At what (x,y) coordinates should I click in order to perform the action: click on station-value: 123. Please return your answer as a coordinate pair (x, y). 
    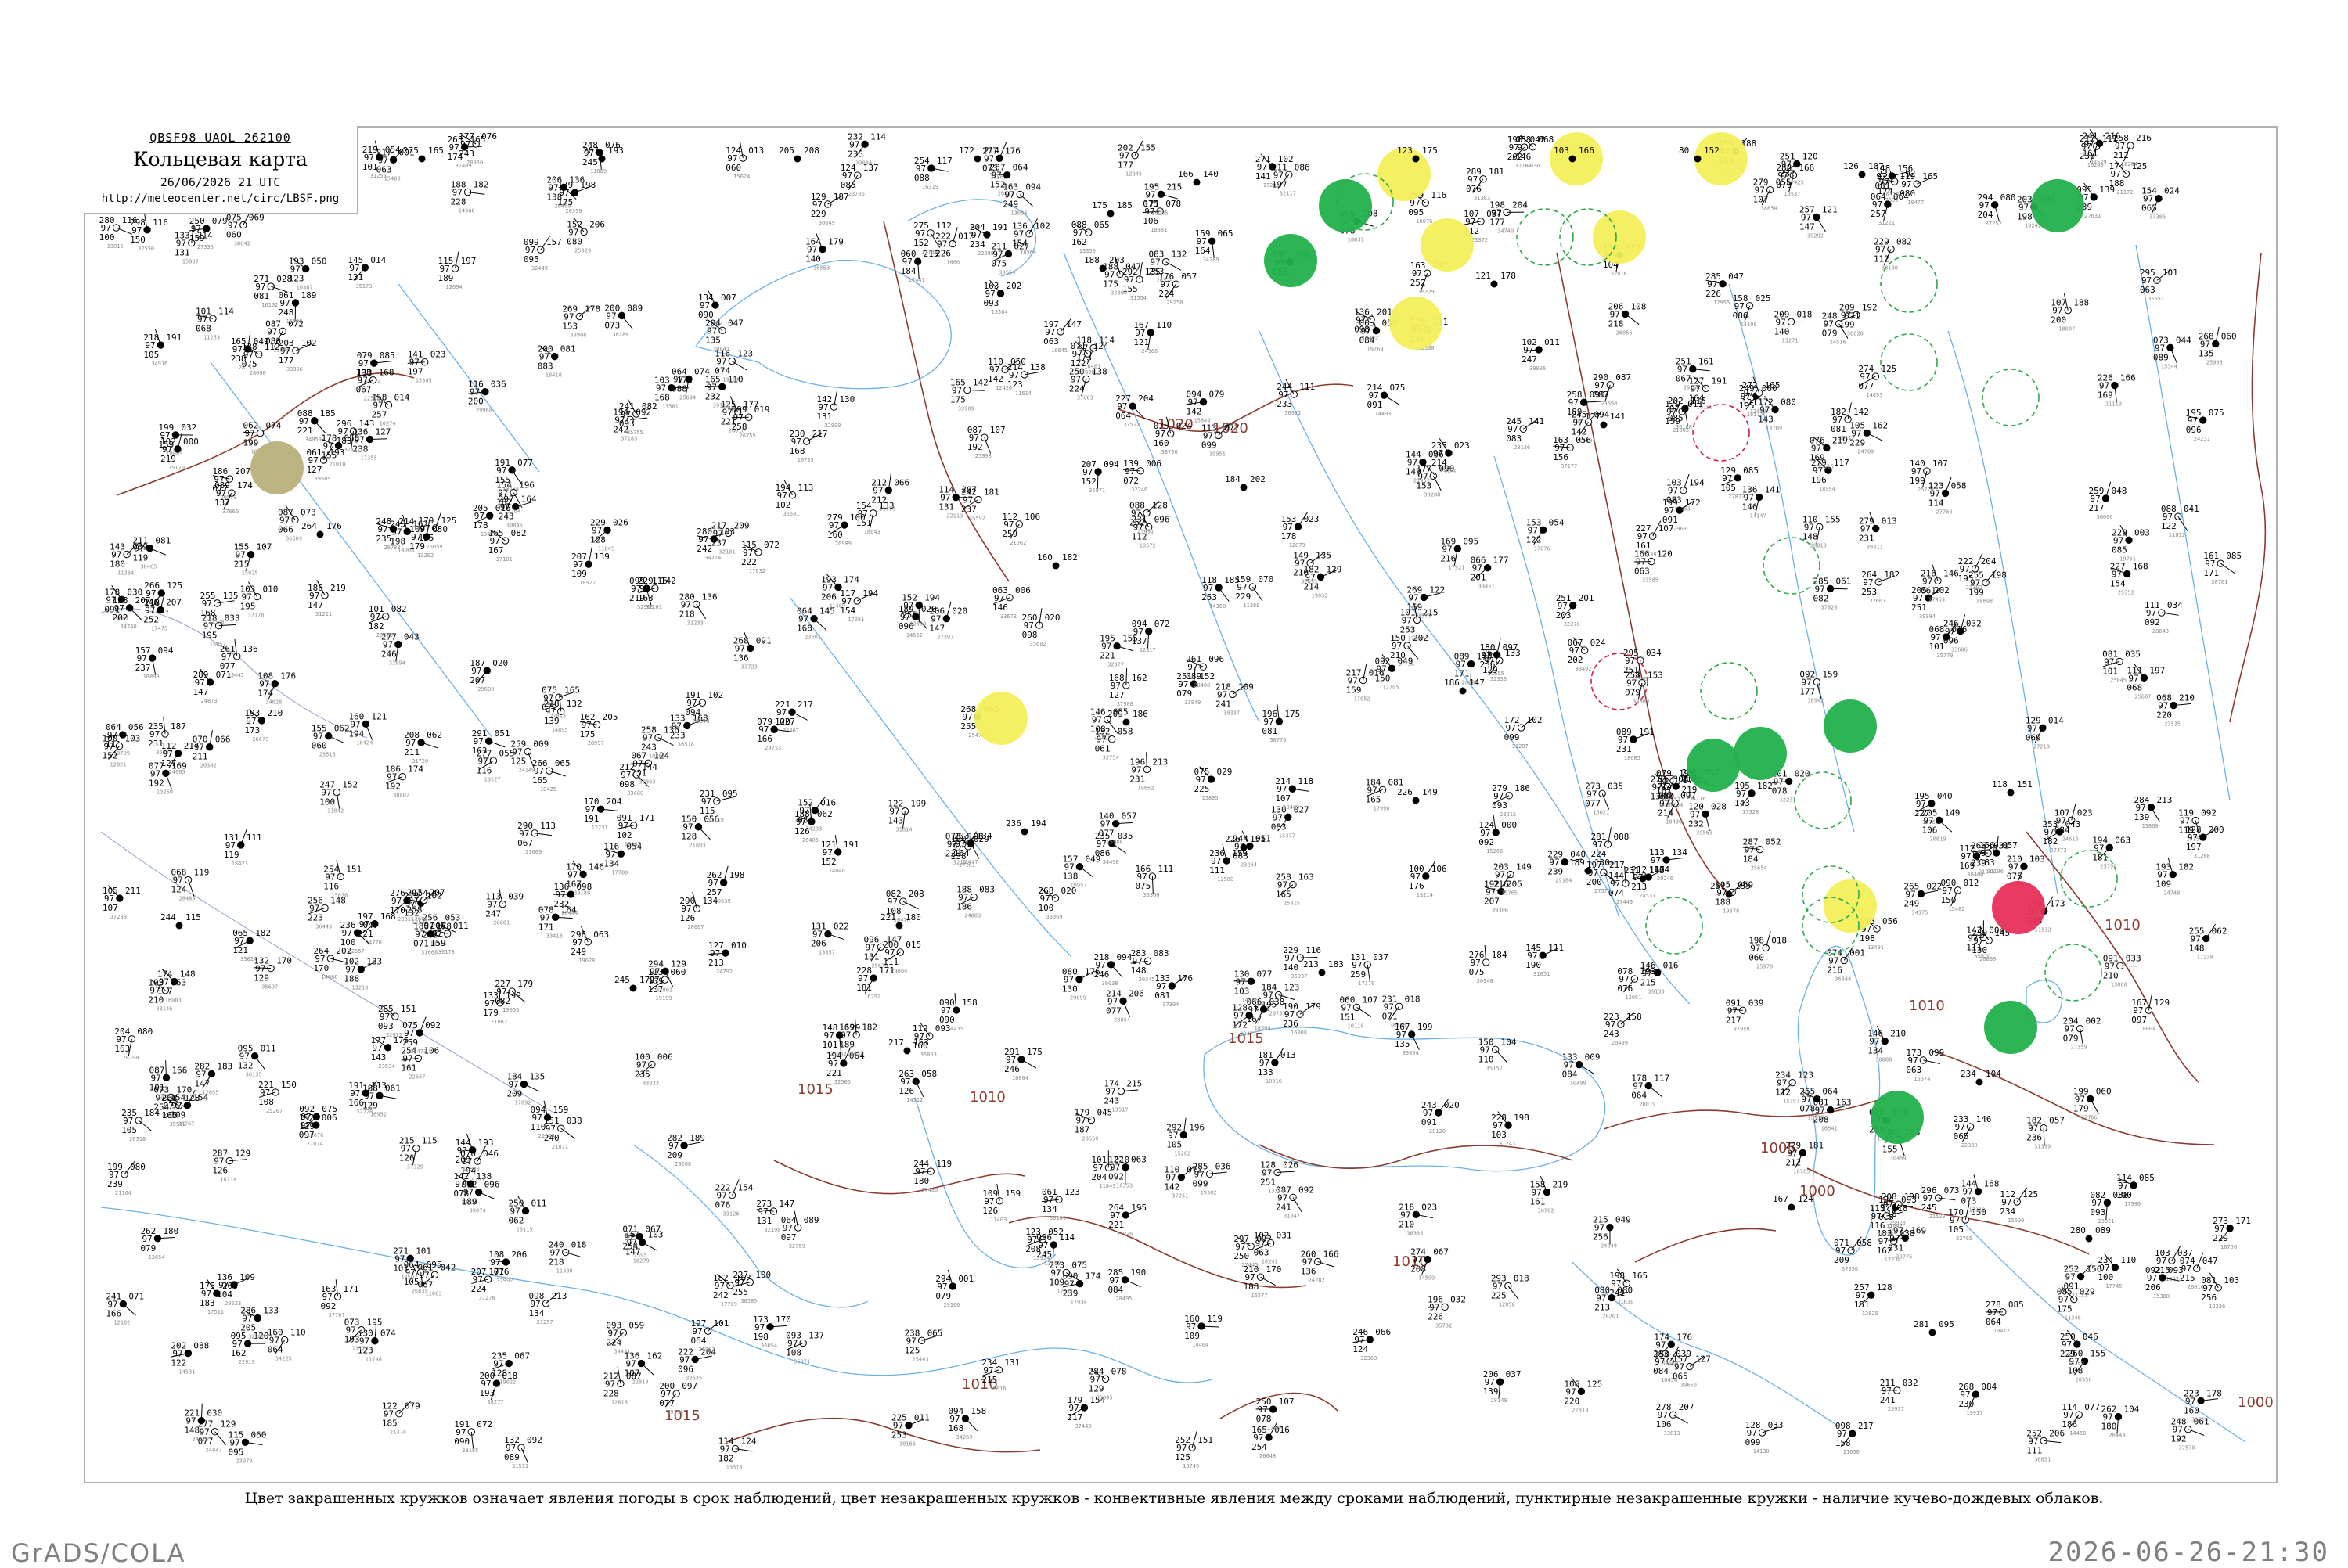
    Looking at the image, I should click on (1292, 988).